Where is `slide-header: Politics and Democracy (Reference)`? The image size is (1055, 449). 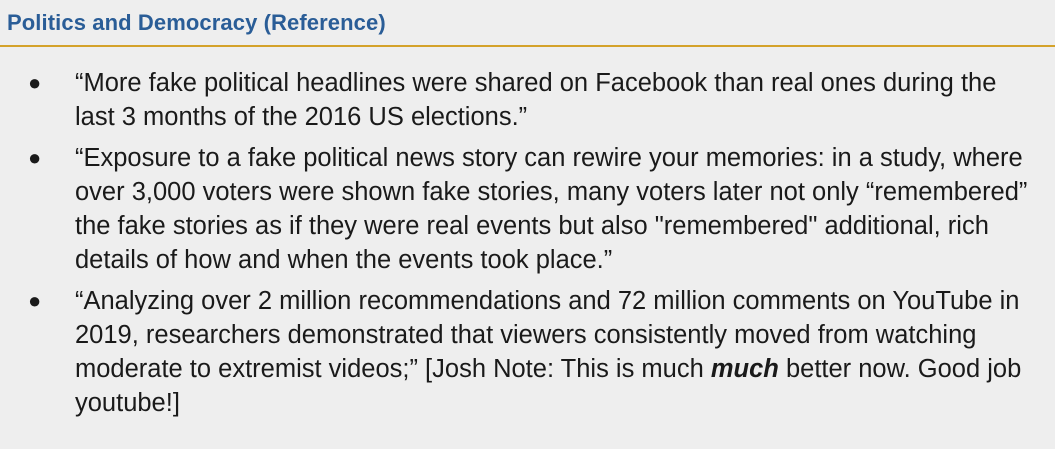 slide-header: Politics and Democracy (Reference) is located at coordinates (527, 23).